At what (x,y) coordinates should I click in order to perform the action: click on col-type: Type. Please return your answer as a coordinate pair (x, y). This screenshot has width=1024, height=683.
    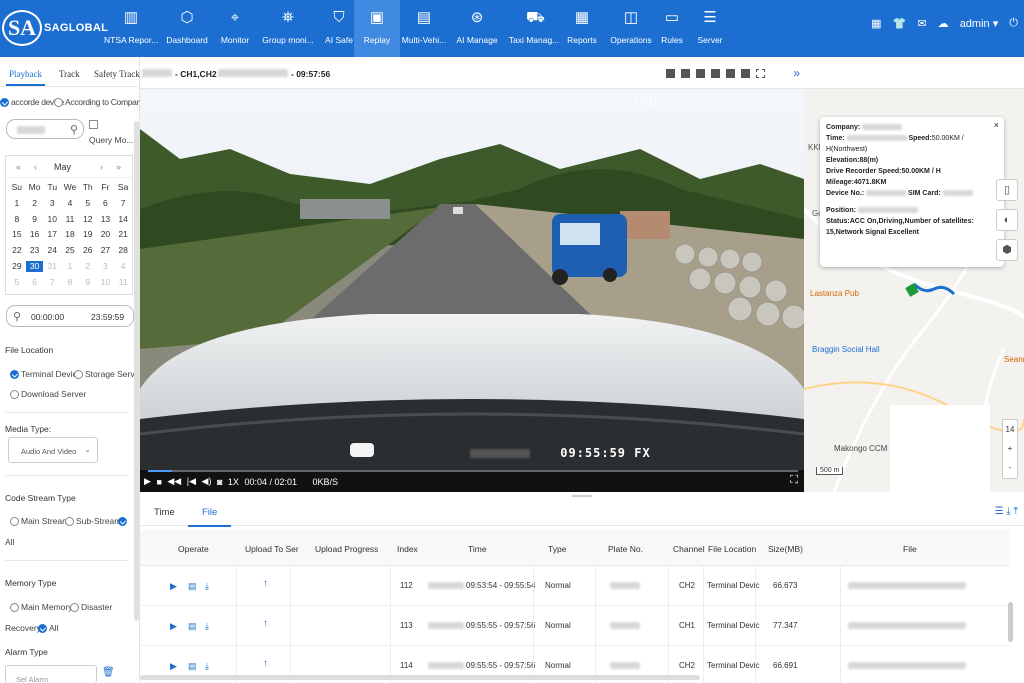
    Looking at the image, I should click on (557, 549).